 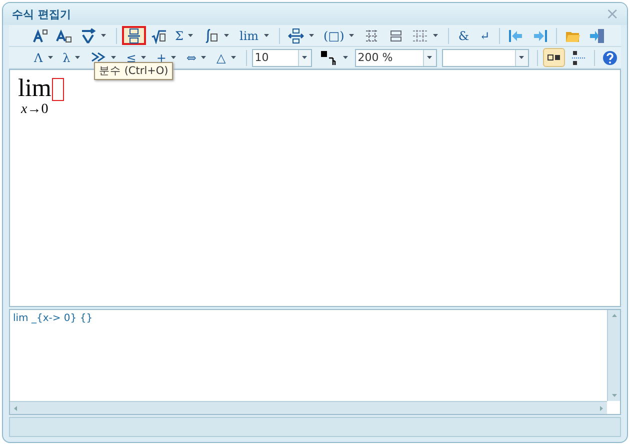 What do you see at coordinates (41, 14) in the screenshot?
I see `window-title: 수식 편집기` at bounding box center [41, 14].